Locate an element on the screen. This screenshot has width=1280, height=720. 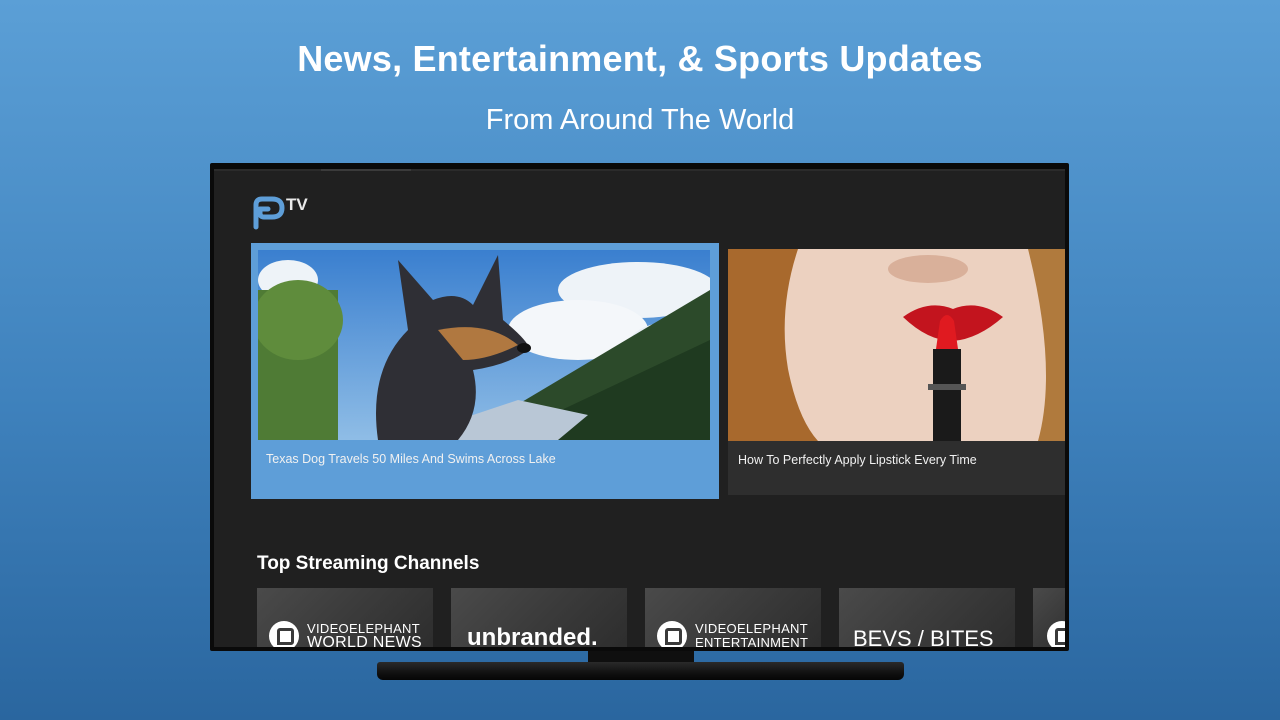
thumbnail-lipstick-image is located at coordinates (896, 345).